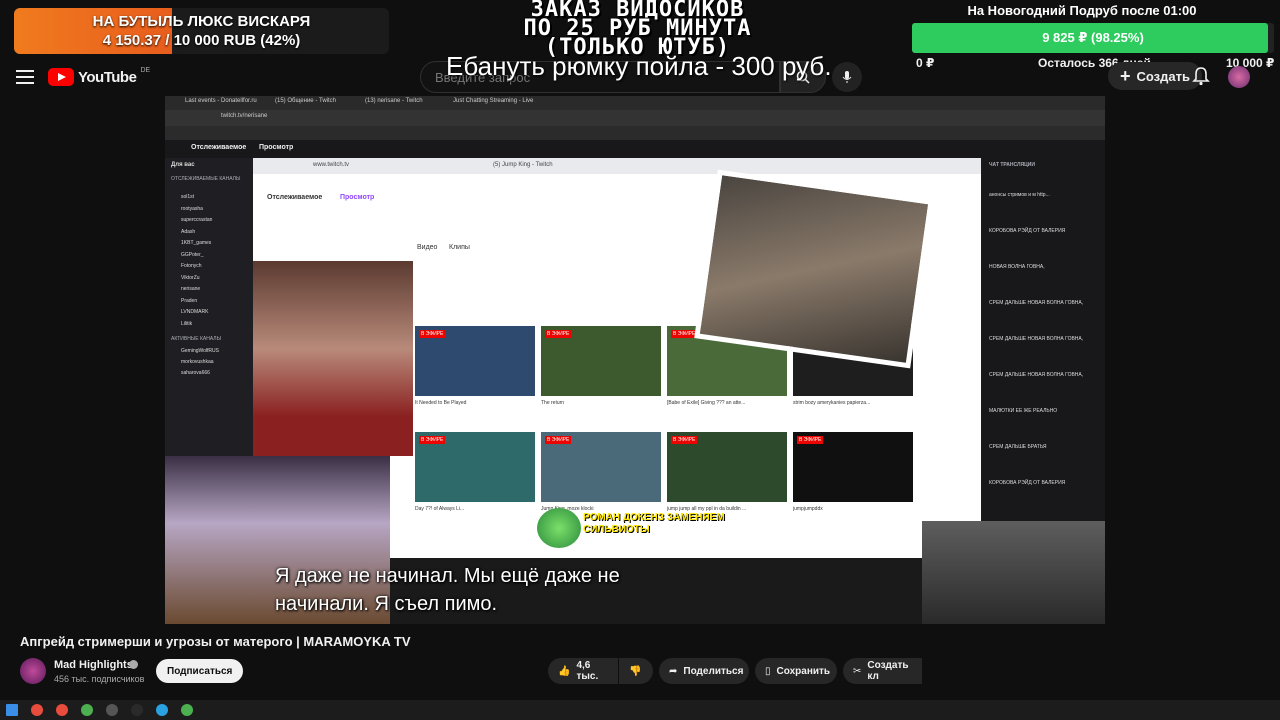 The image size is (1280, 720). I want to click on youtube-logo: YouTube DE, so click(99, 77).